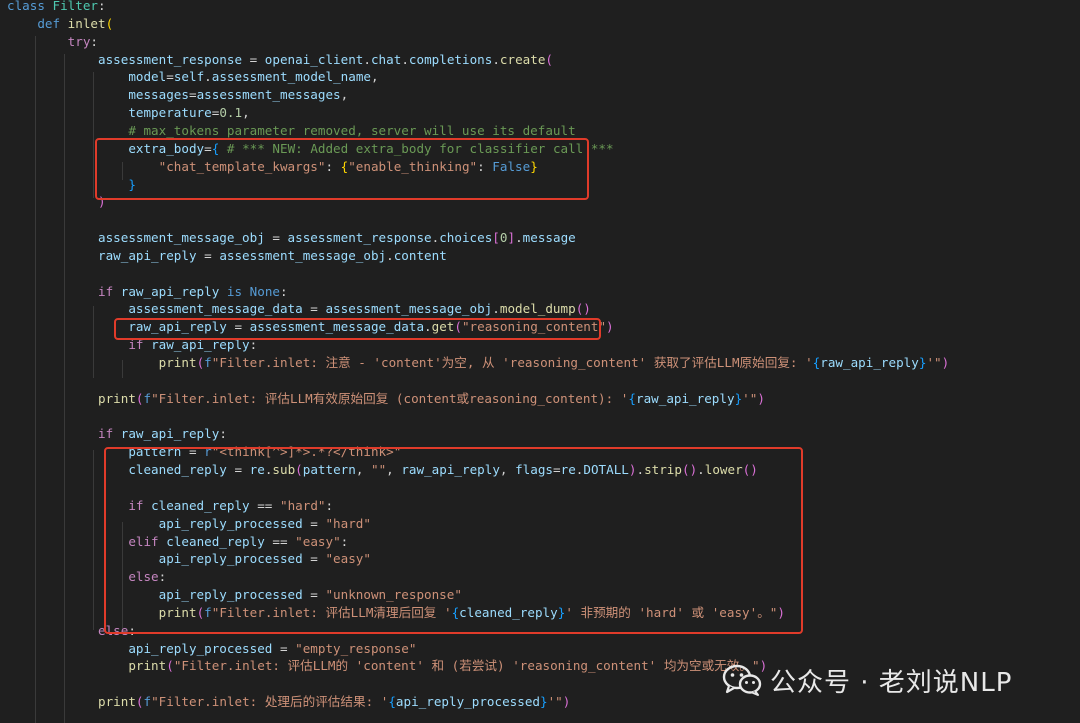  What do you see at coordinates (543, 77) in the screenshot?
I see `code-line: model=self.assessment_model_name,` at bounding box center [543, 77].